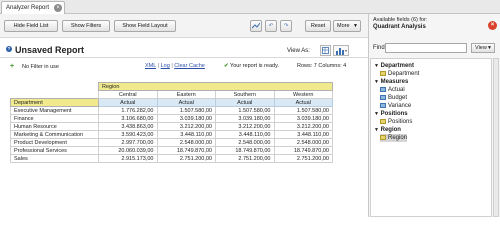 Image resolution: width=500 pixels, height=240 pixels. I want to click on row-header: Executive Management, so click(54, 110).